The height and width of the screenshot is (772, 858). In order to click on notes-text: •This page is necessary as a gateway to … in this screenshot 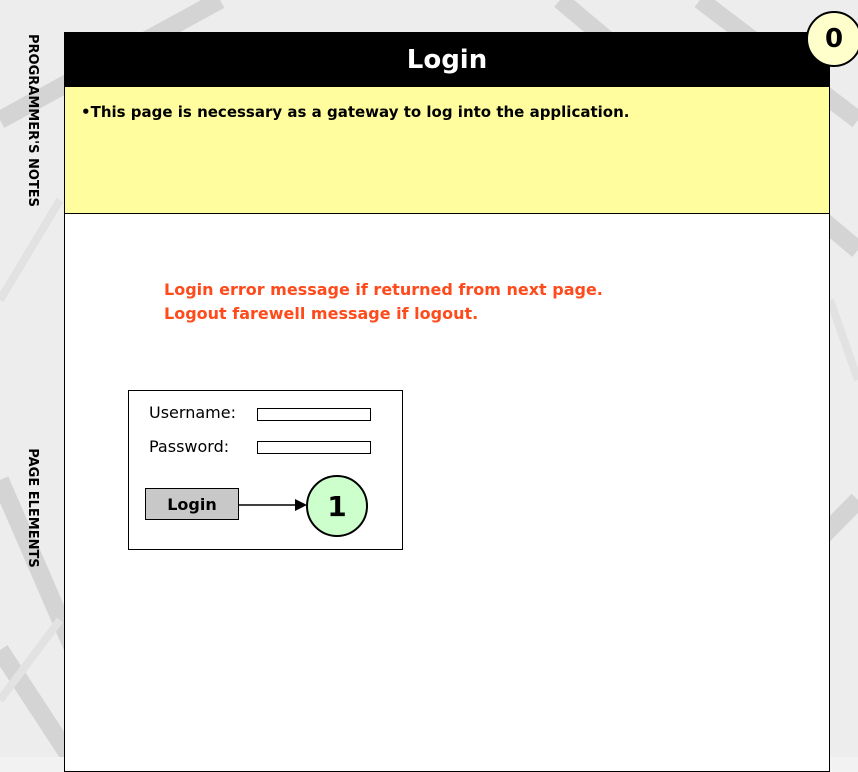, I will do `click(355, 112)`.